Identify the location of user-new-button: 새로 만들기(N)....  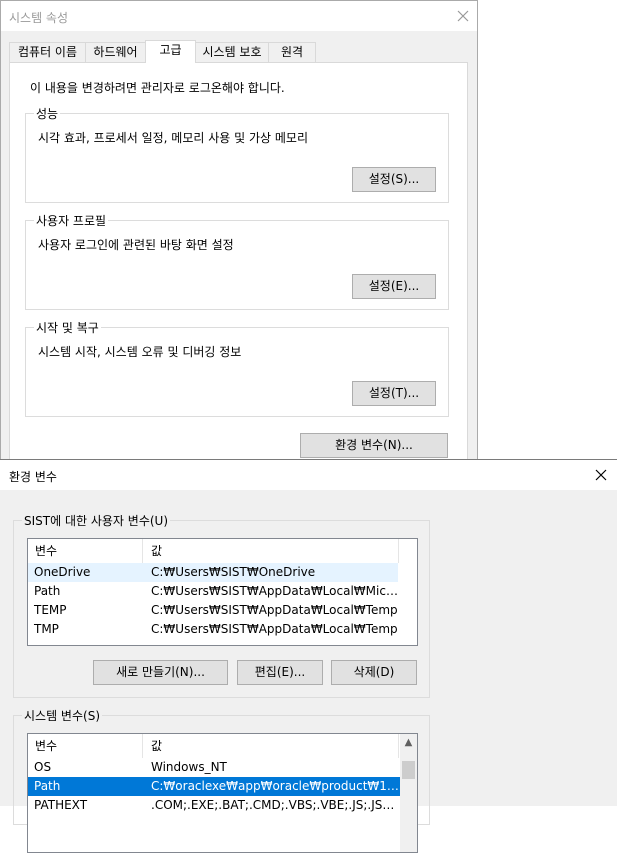
(160, 672).